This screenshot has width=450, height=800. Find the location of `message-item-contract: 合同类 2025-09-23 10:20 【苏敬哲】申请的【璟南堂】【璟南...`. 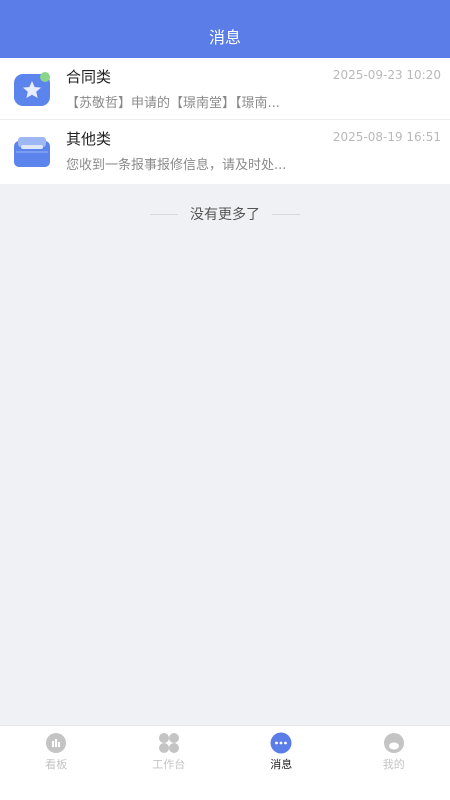

message-item-contract: 合同类 2025-09-23 10:20 【苏敬哲】申请的【璟南堂】【璟南... is located at coordinates (225, 89).